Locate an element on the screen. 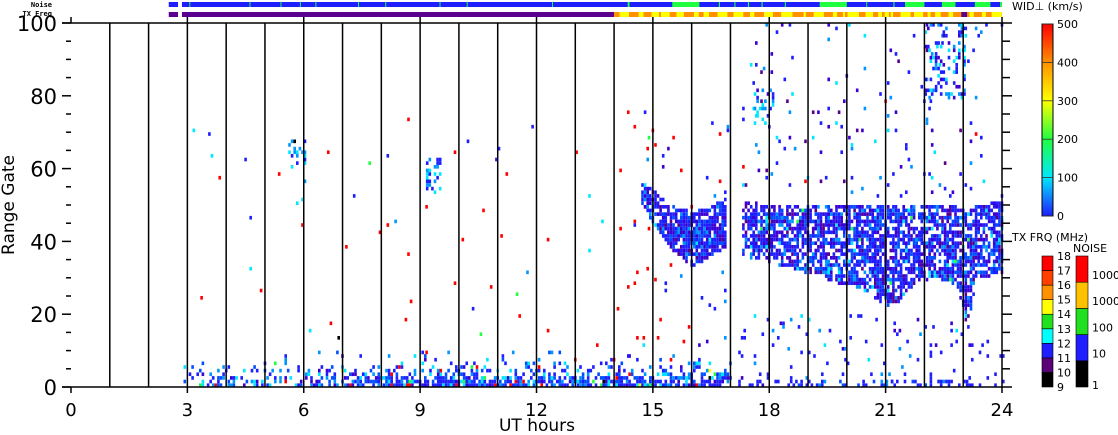 Image resolution: width=1118 pixels, height=435 pixels. txfreq-status-bar is located at coordinates (173, 14).